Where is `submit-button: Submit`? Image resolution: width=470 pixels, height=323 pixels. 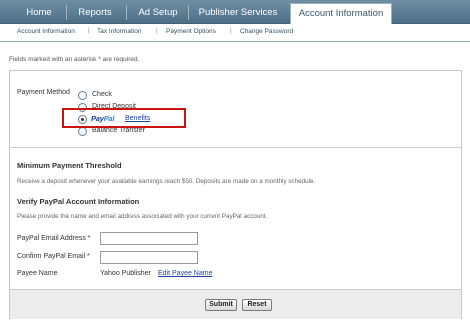 submit-button: Submit is located at coordinates (221, 305).